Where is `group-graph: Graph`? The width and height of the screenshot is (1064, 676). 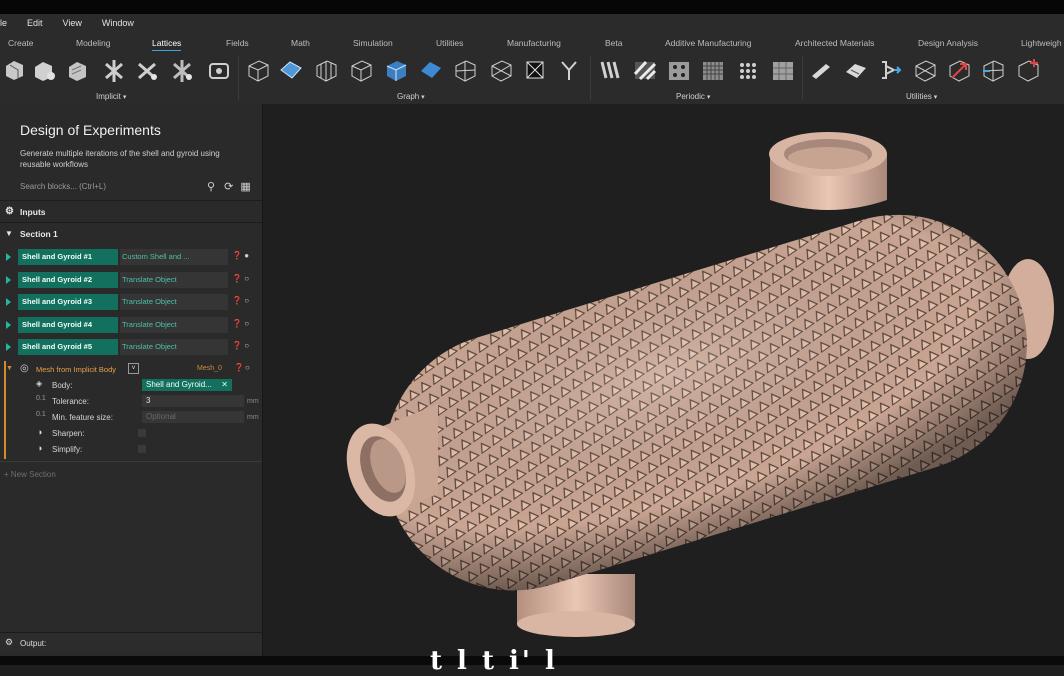
group-graph: Graph is located at coordinates (411, 96).